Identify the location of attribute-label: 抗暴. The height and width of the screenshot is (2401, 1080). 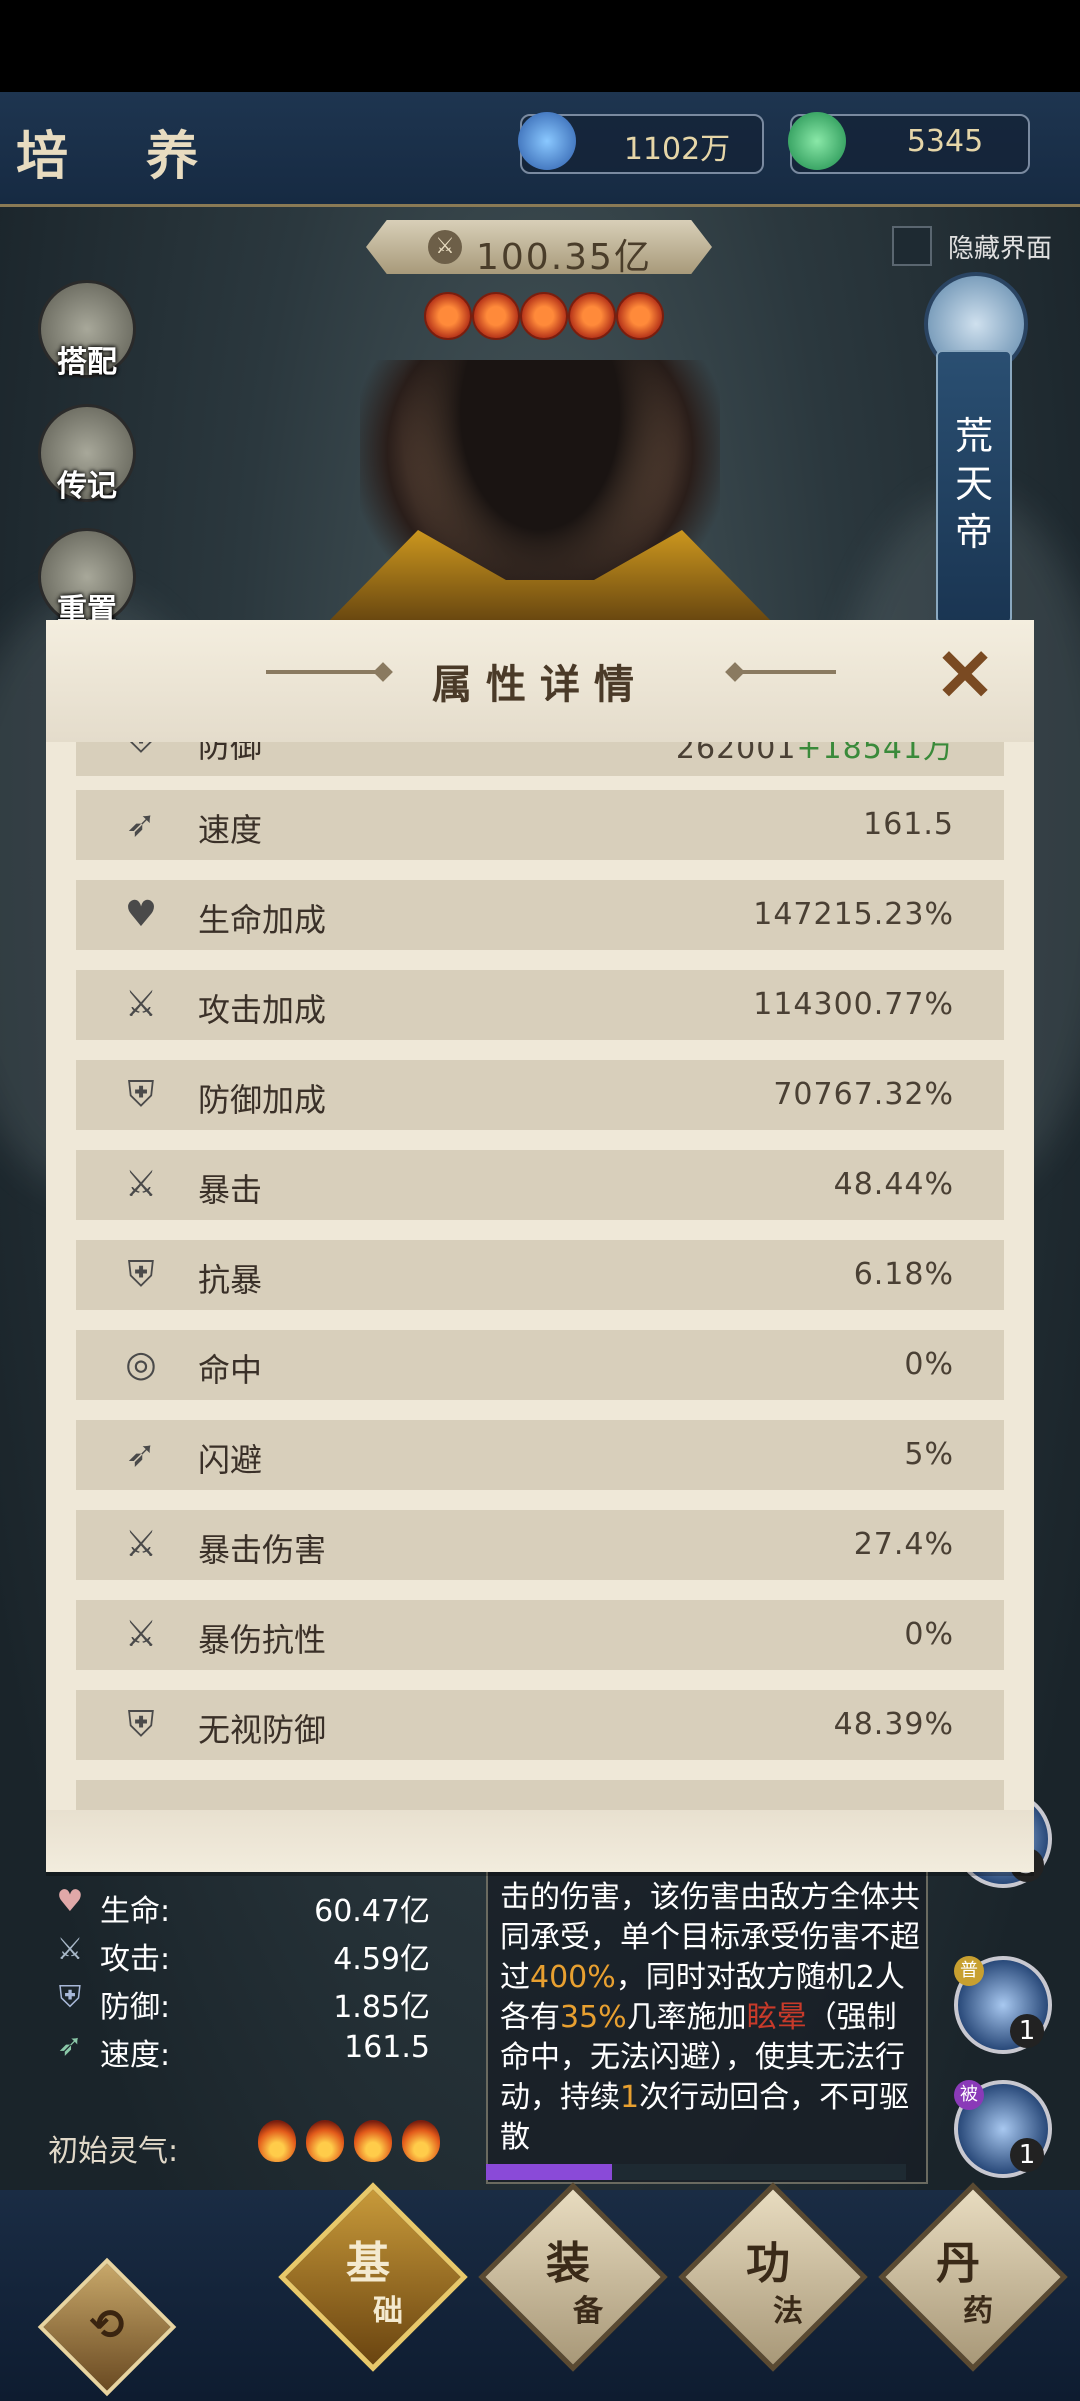
(230, 1280).